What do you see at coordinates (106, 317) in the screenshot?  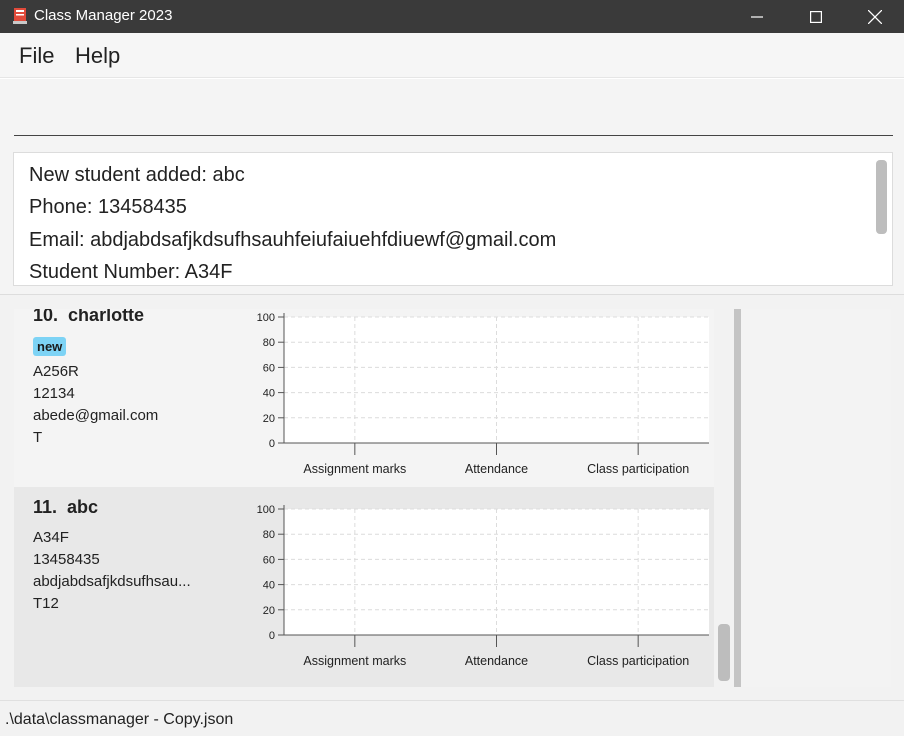 I see `student-name: charlotte` at bounding box center [106, 317].